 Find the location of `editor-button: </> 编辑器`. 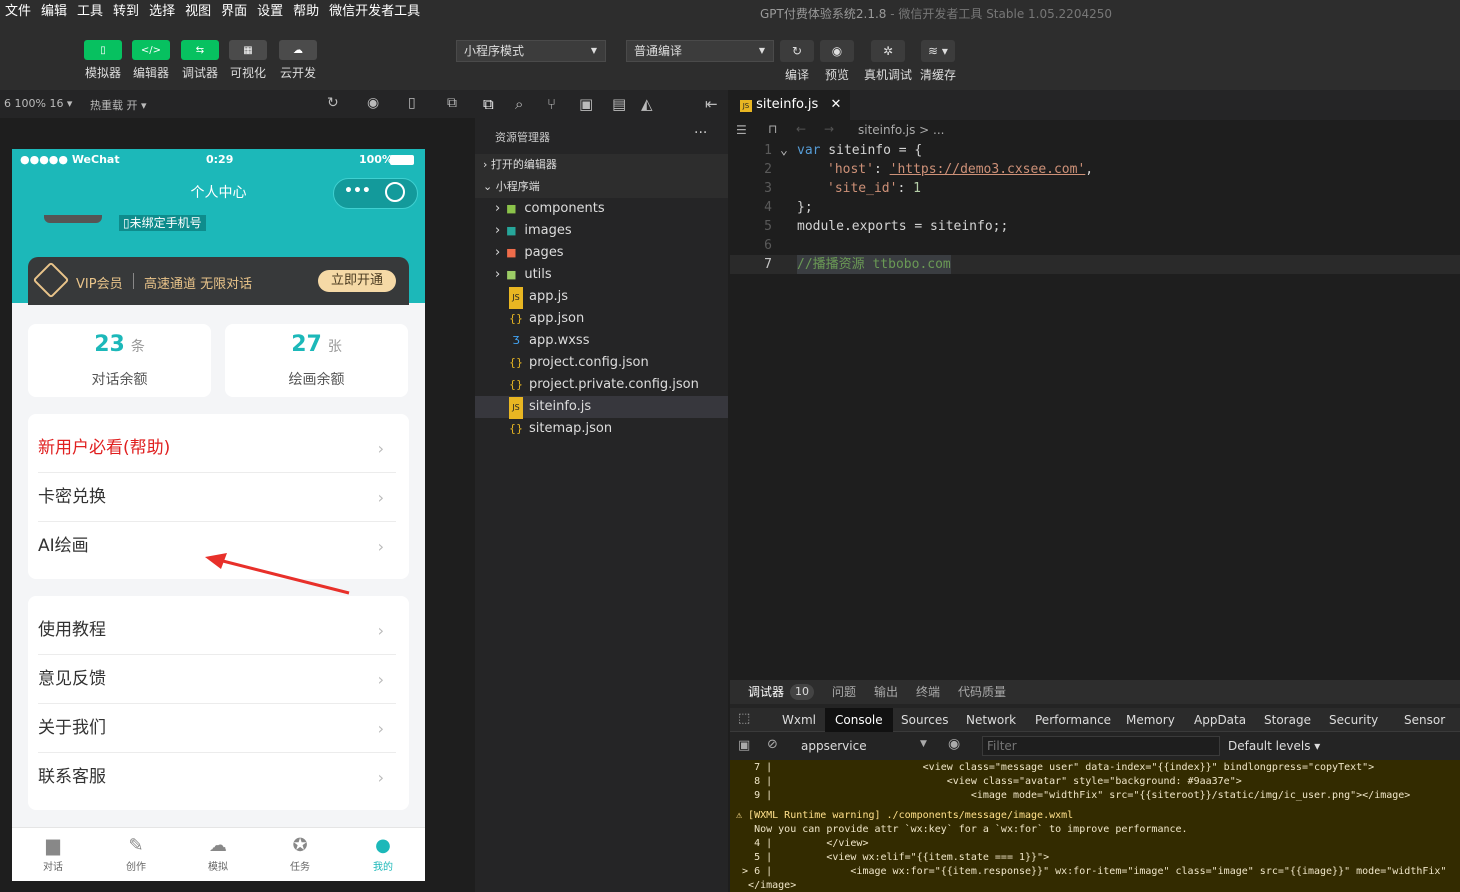

editor-button: </> 编辑器 is located at coordinates (151, 60).